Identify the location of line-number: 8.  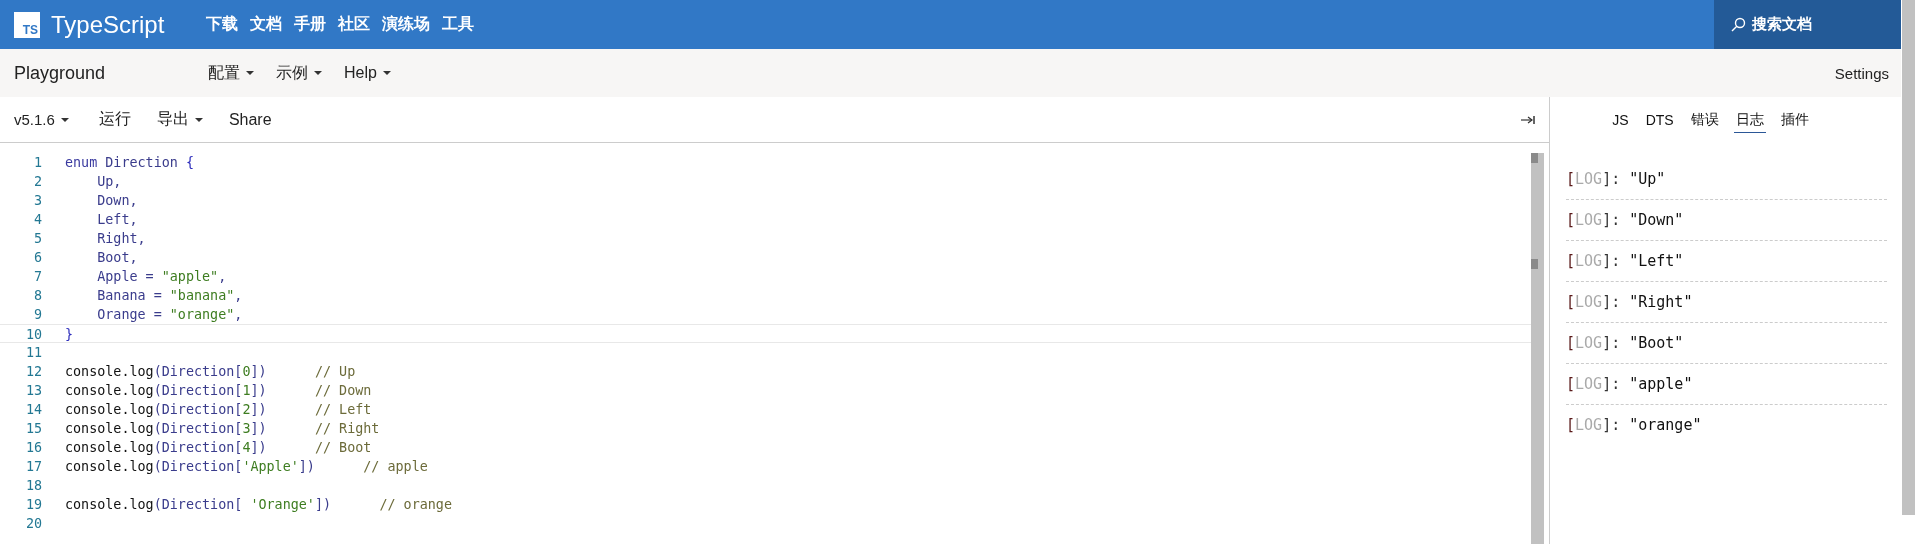
(37, 296).